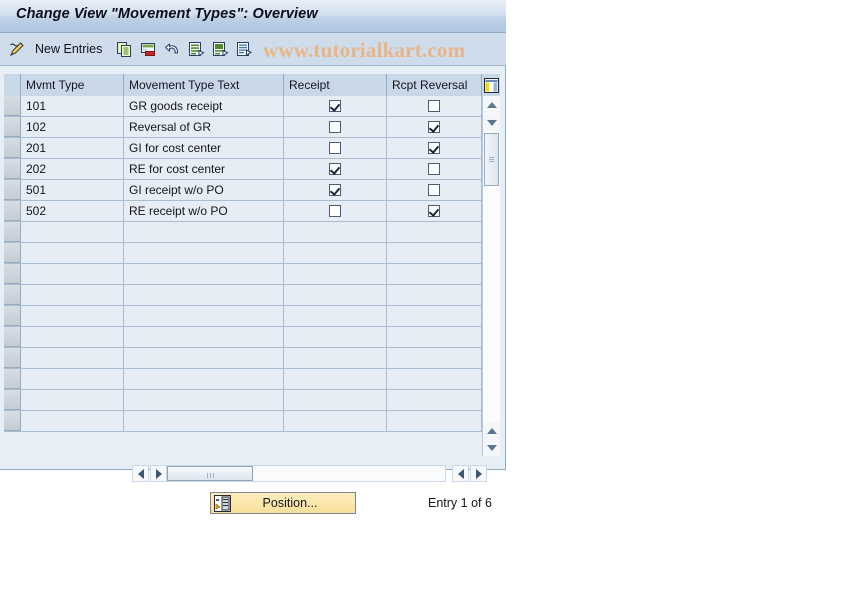 This screenshot has height=615, width=857. What do you see at coordinates (491, 276) in the screenshot?
I see `table-vertical-scrollbar` at bounding box center [491, 276].